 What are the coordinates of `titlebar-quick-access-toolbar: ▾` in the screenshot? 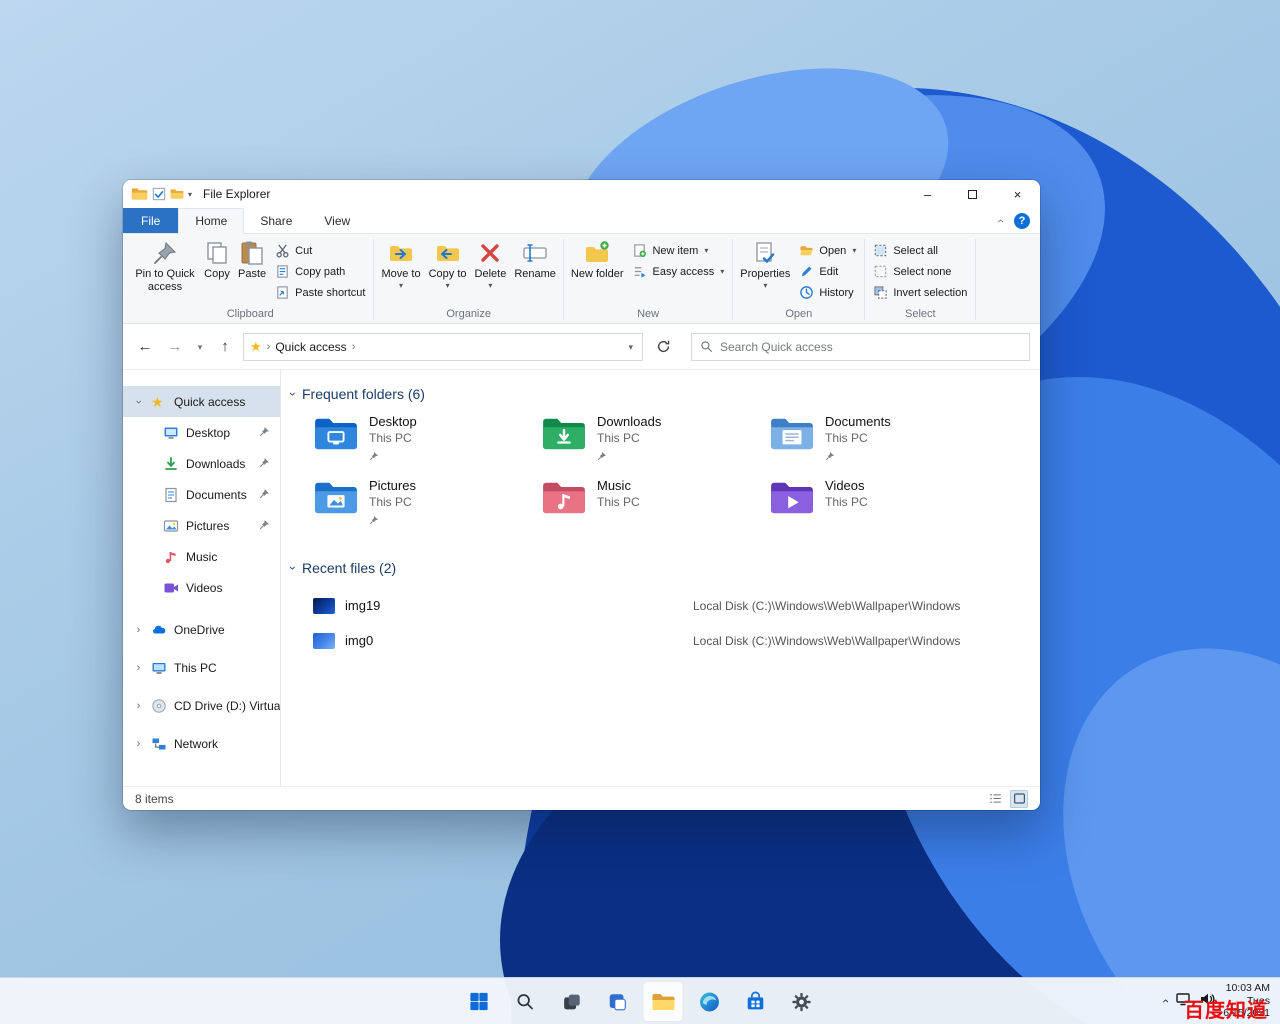 It's located at (161, 194).